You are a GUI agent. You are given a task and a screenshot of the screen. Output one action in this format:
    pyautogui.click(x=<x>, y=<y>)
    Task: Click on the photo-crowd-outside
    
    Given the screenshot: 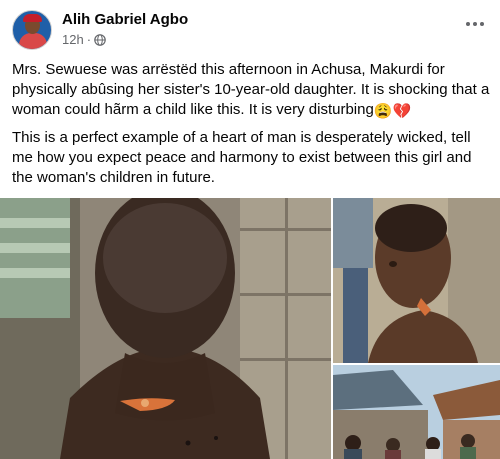 What is the action you would take?
    pyautogui.click(x=416, y=412)
    